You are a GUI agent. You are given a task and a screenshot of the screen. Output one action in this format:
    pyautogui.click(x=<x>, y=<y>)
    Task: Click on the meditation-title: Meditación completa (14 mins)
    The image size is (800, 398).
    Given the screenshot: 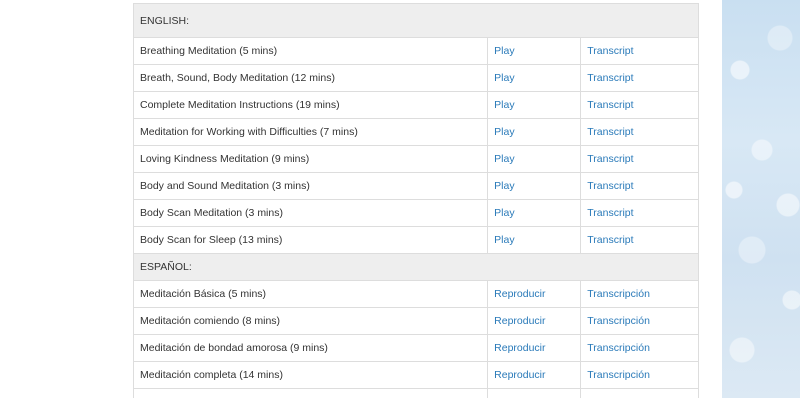 What is the action you would take?
    pyautogui.click(x=310, y=375)
    